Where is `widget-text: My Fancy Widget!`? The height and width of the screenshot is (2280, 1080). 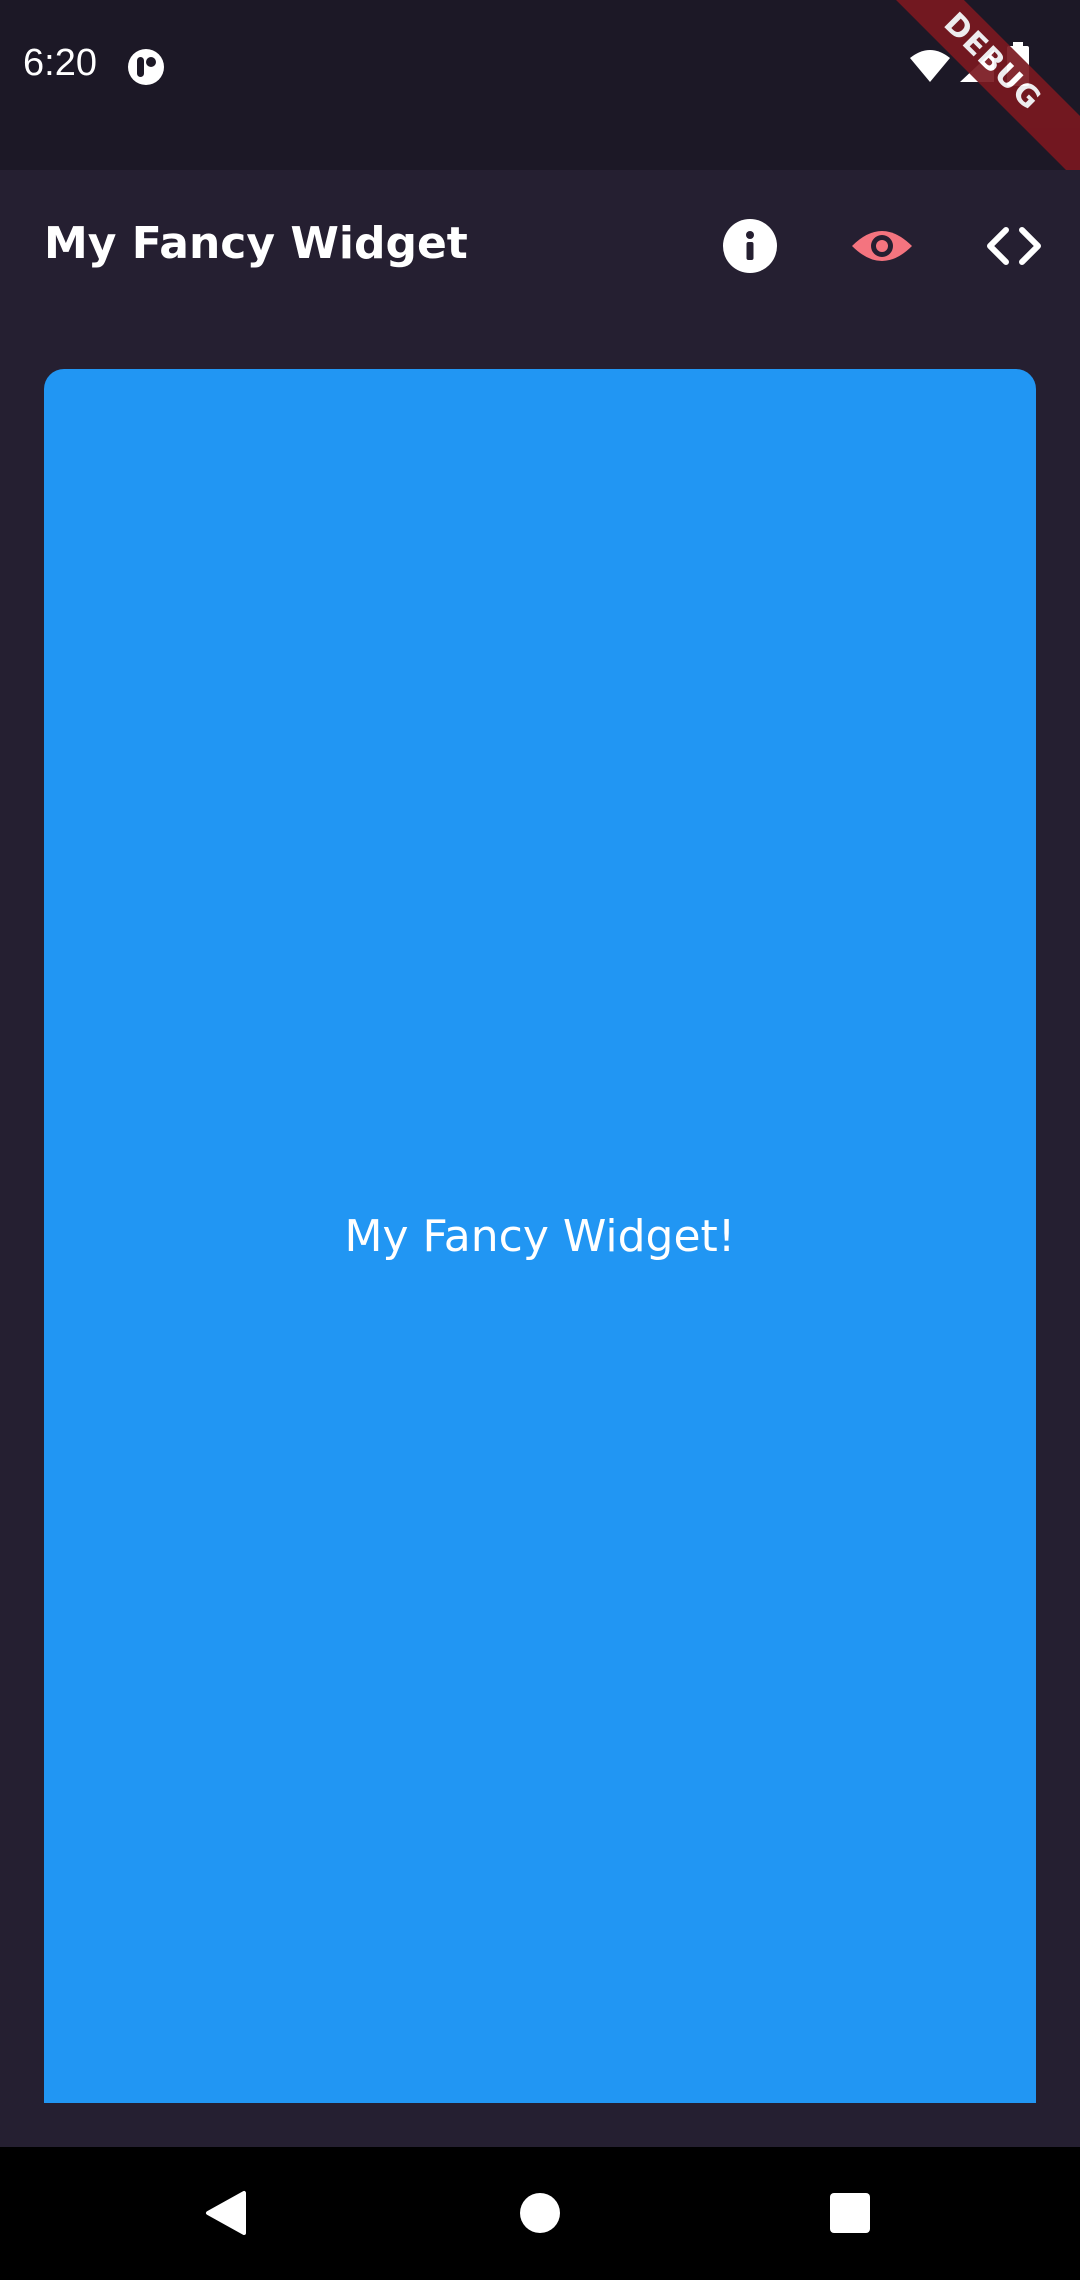 widget-text: My Fancy Widget! is located at coordinates (540, 1236).